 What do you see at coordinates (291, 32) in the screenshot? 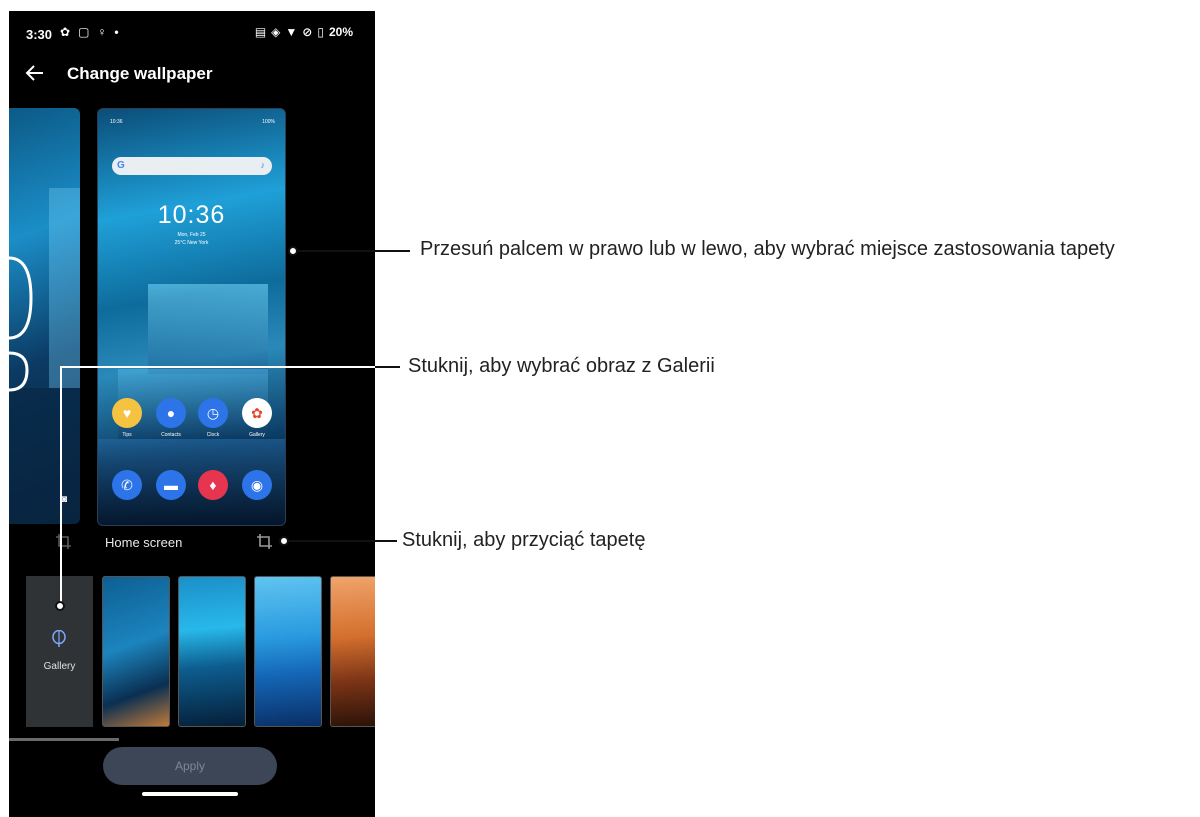
I see `wifi-icon: ▼` at bounding box center [291, 32].